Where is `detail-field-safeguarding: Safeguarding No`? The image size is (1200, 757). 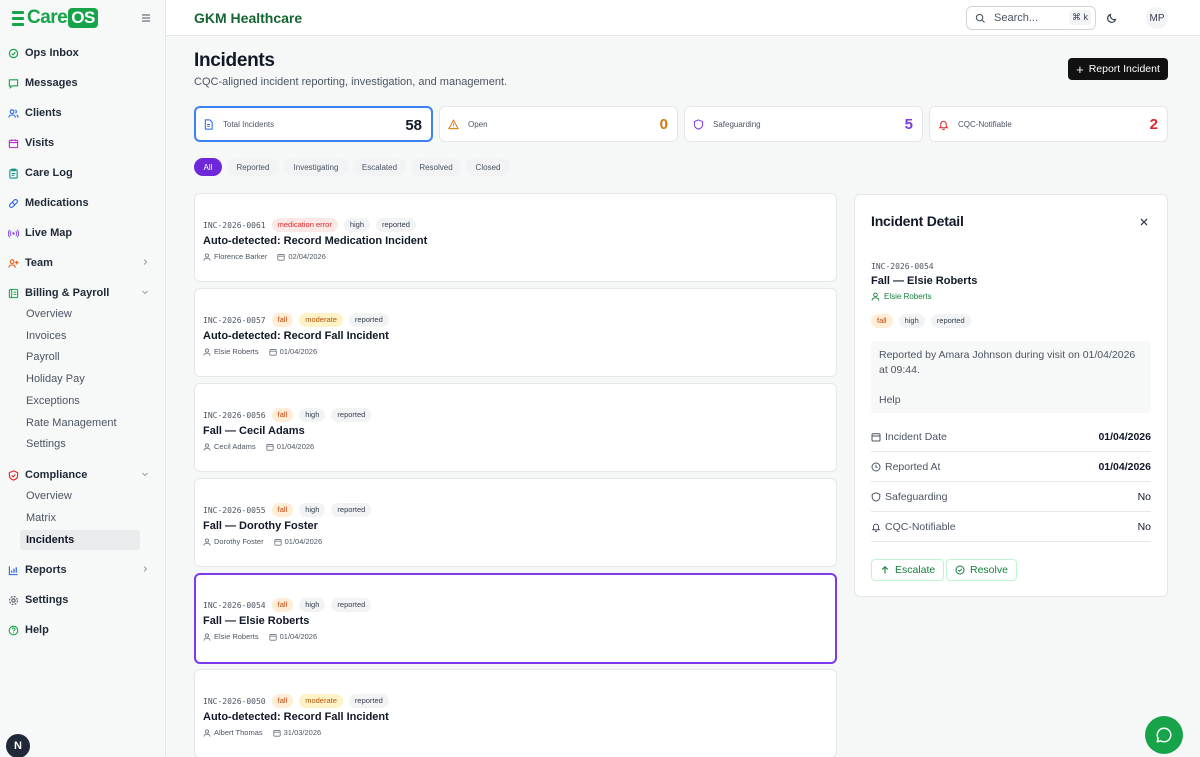 detail-field-safeguarding: Safeguarding No is located at coordinates (1011, 497).